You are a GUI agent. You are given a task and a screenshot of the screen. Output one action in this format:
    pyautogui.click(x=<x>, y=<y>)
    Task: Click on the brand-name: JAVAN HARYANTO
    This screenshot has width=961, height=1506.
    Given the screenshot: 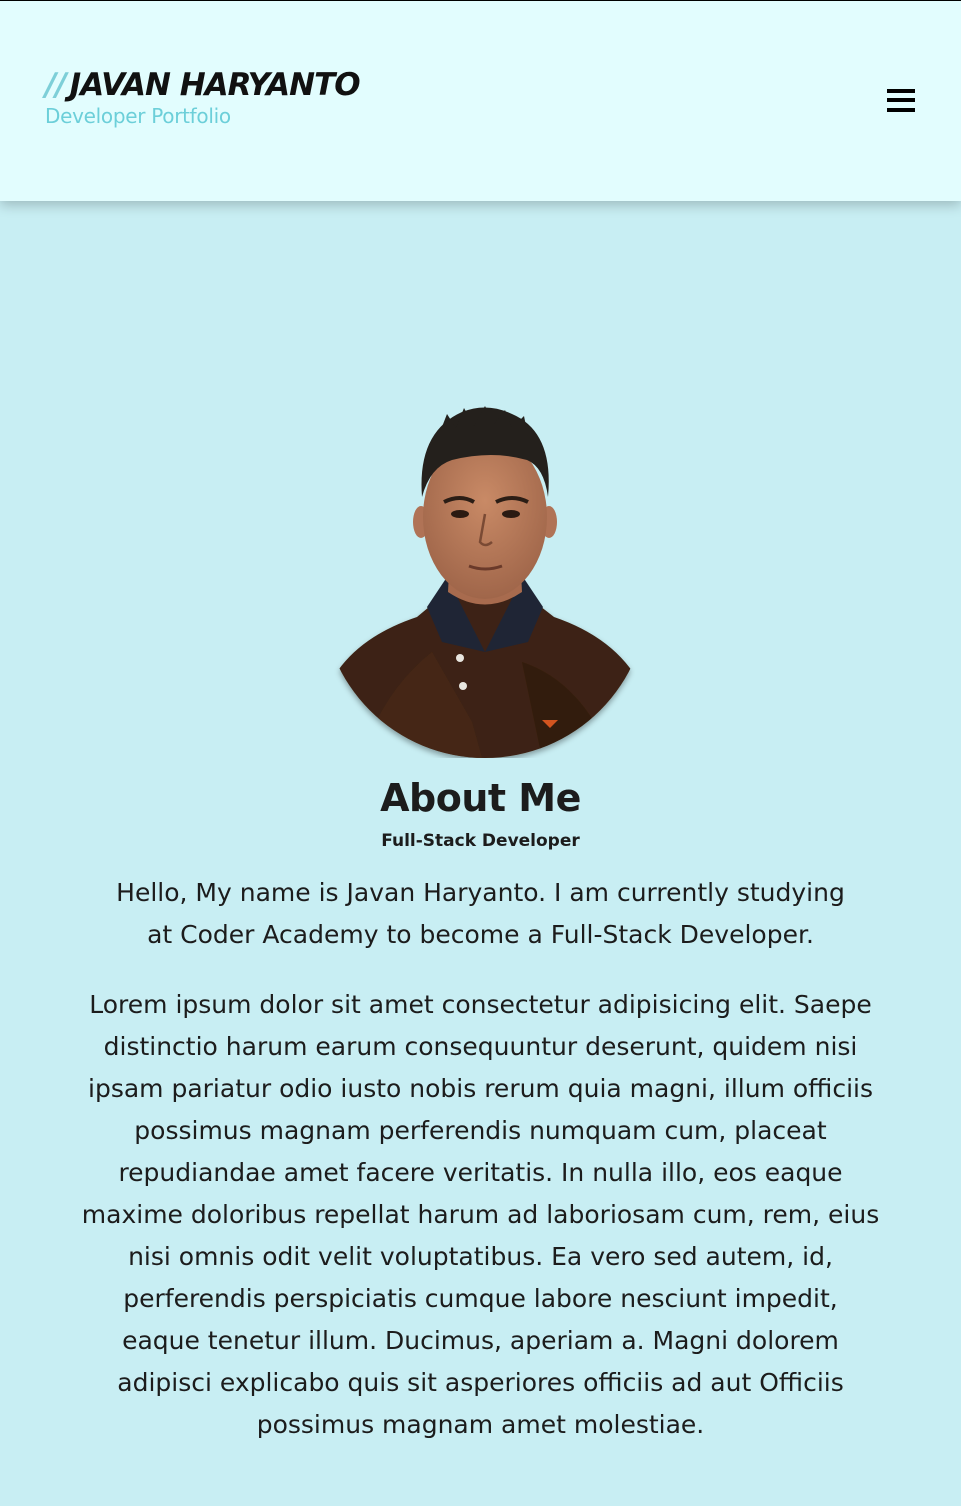 What is the action you would take?
    pyautogui.click(x=215, y=85)
    